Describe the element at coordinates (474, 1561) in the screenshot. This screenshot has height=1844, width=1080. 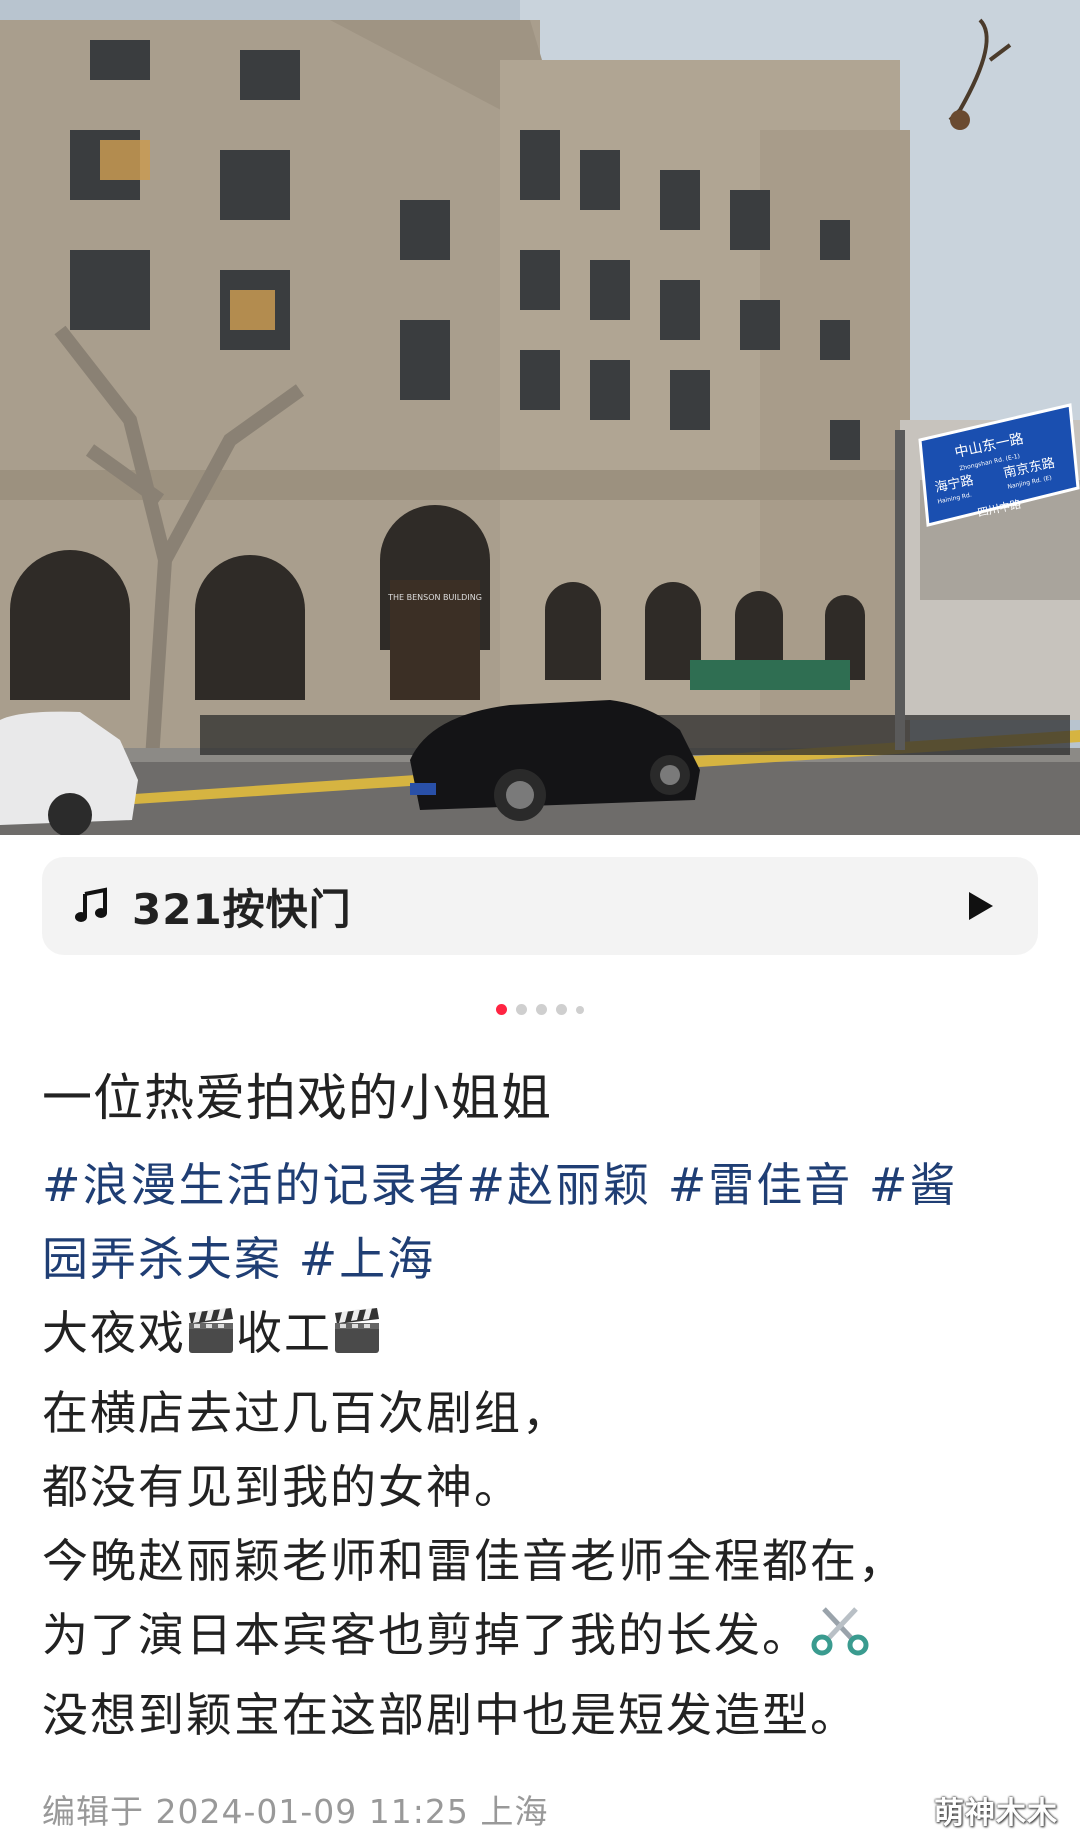
I see `body-line: 今晚赵丽颖老师和雷佳音老师全程都在，` at that location.